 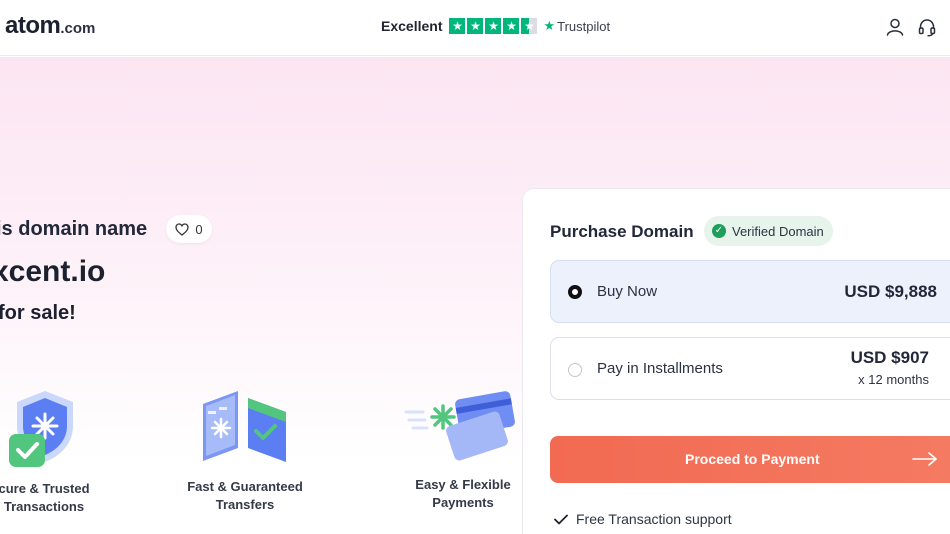 What do you see at coordinates (627, 291) in the screenshot?
I see `buy-now-label: Buy Now` at bounding box center [627, 291].